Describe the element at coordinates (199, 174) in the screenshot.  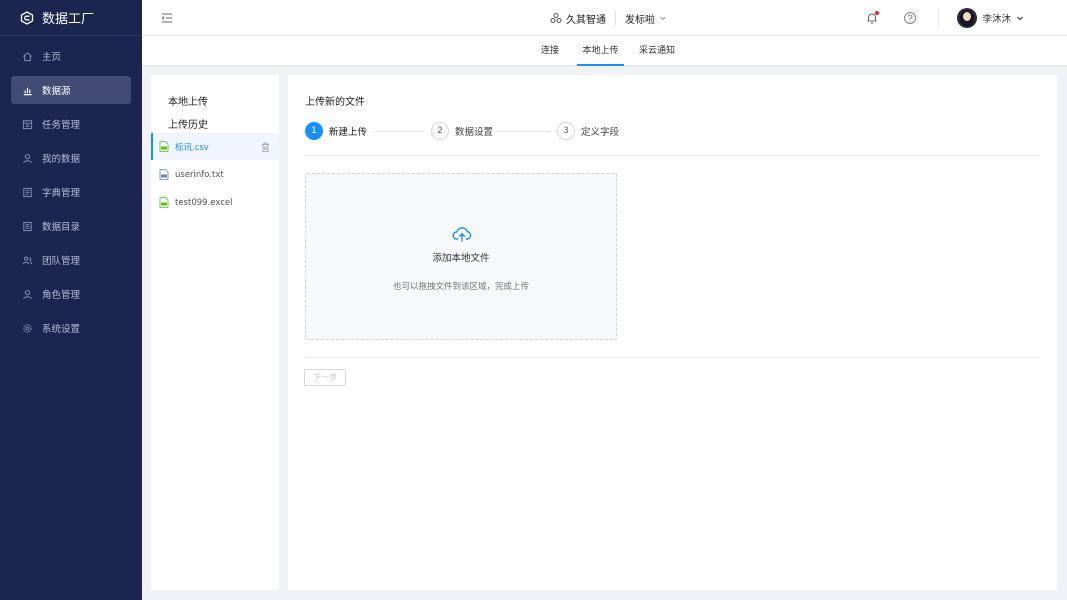
I see `file-name: userinfo.txt` at that location.